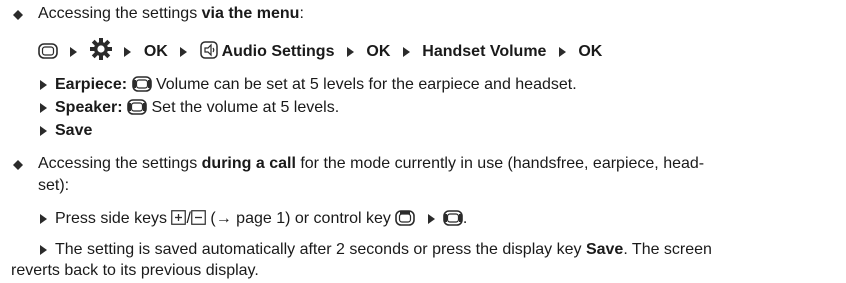 The image size is (846, 283). What do you see at coordinates (590, 51) in the screenshot?
I see `path-ok-3: OK` at bounding box center [590, 51].